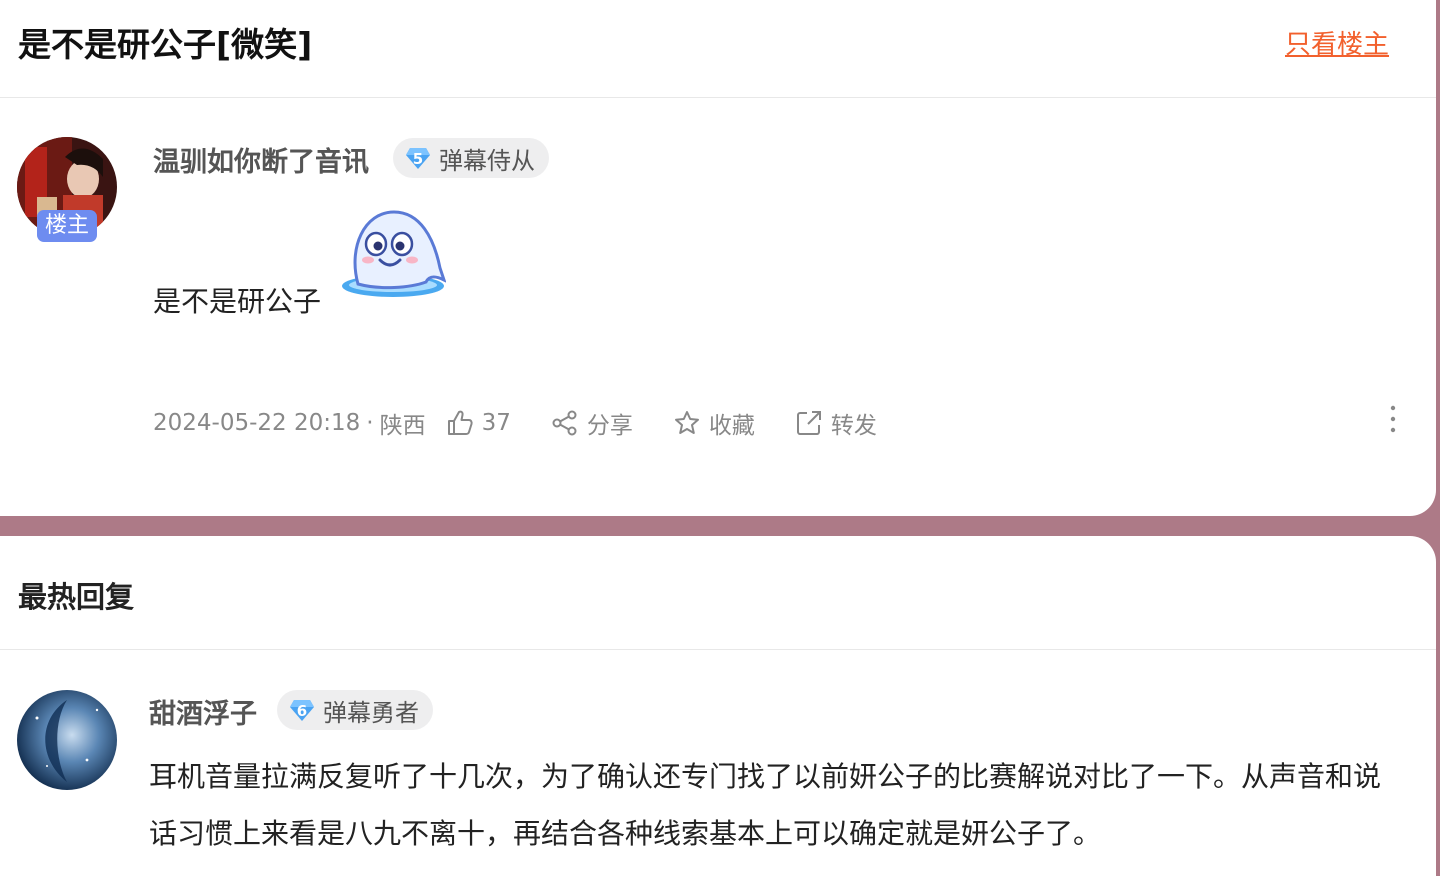 This screenshot has width=1440, height=876. I want to click on page-title: 是不是研公子[微笑], so click(165, 44).